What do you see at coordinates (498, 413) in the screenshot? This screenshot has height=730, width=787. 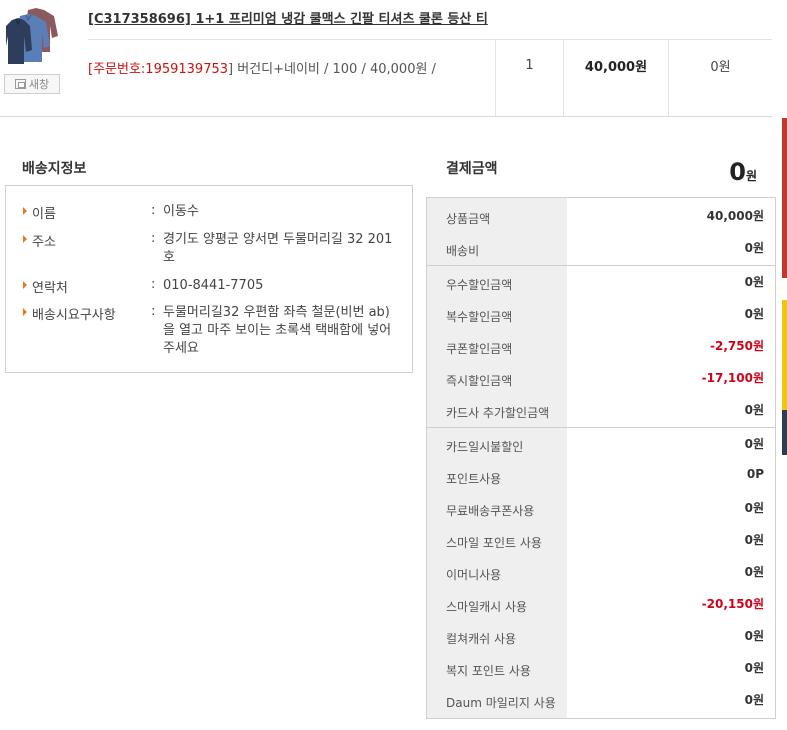 I see `payment-label: 카드사 추가할인금액` at bounding box center [498, 413].